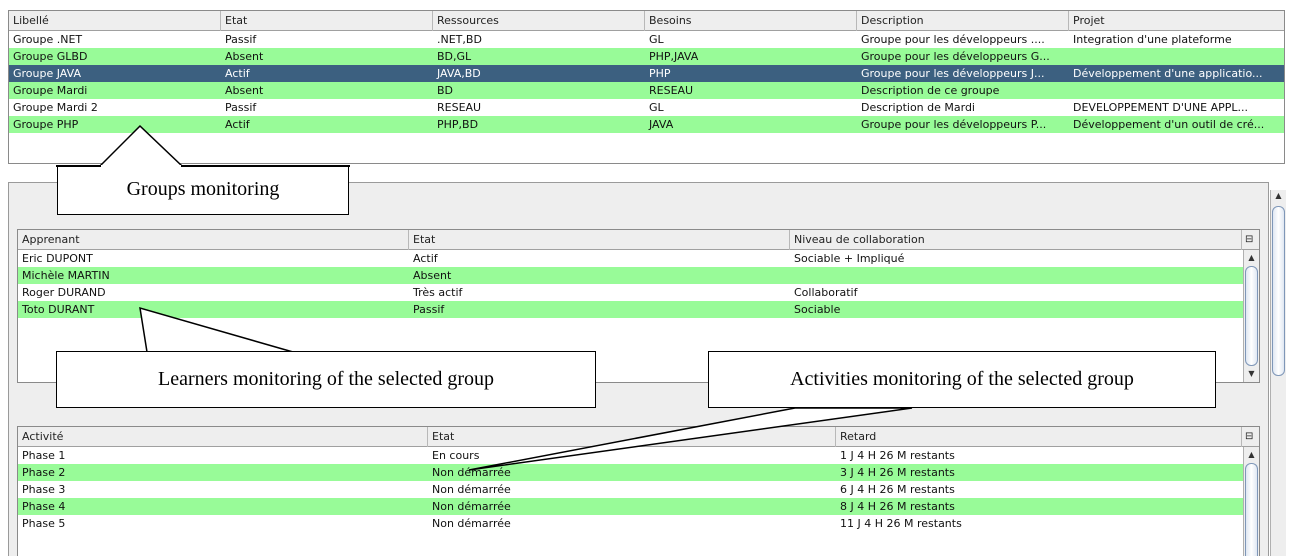  What do you see at coordinates (826, 292) in the screenshot?
I see `cell-niveau: Collaboratif` at bounding box center [826, 292].